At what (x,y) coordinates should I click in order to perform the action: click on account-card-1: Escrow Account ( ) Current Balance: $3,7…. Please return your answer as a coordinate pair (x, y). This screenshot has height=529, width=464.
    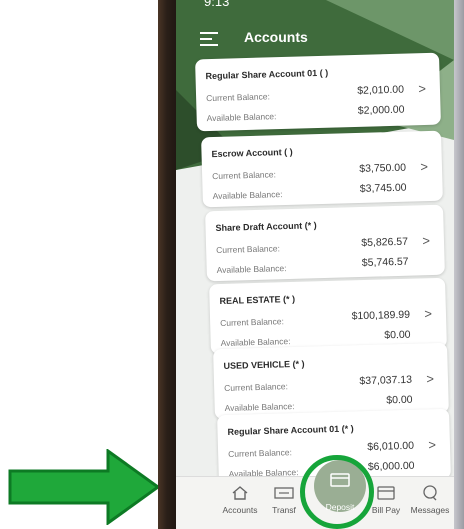
    Looking at the image, I should click on (322, 169).